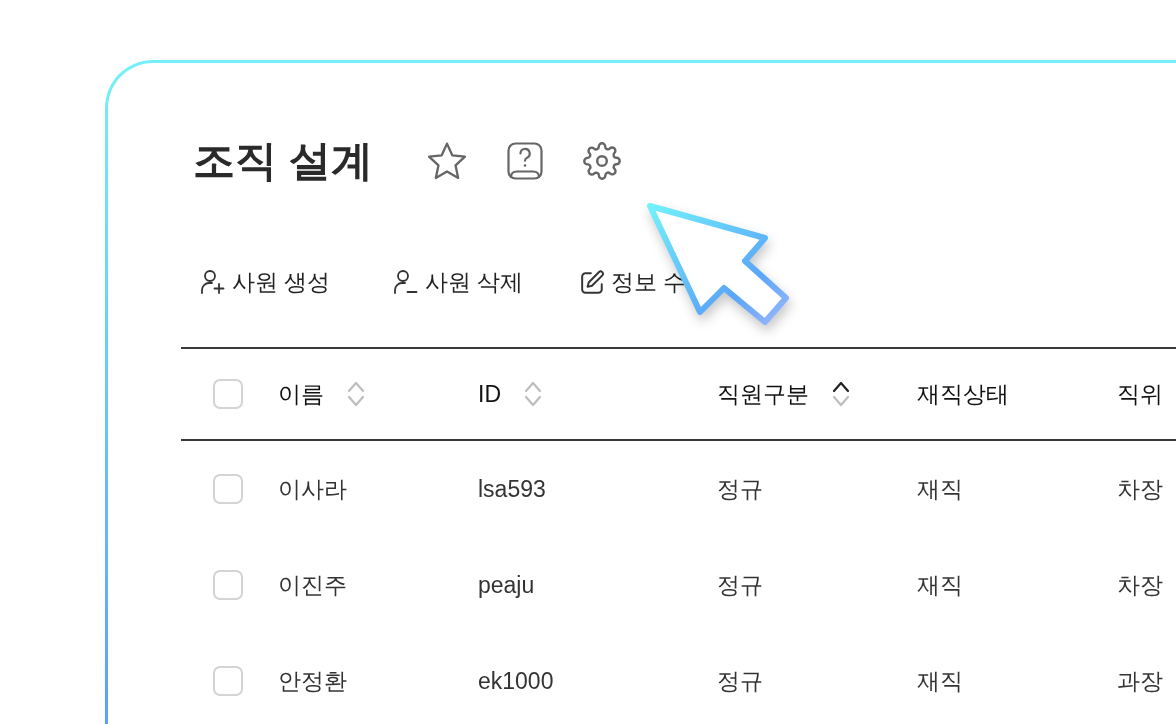 The width and height of the screenshot is (1176, 724). I want to click on page-title: 조직 설계, so click(283, 161).